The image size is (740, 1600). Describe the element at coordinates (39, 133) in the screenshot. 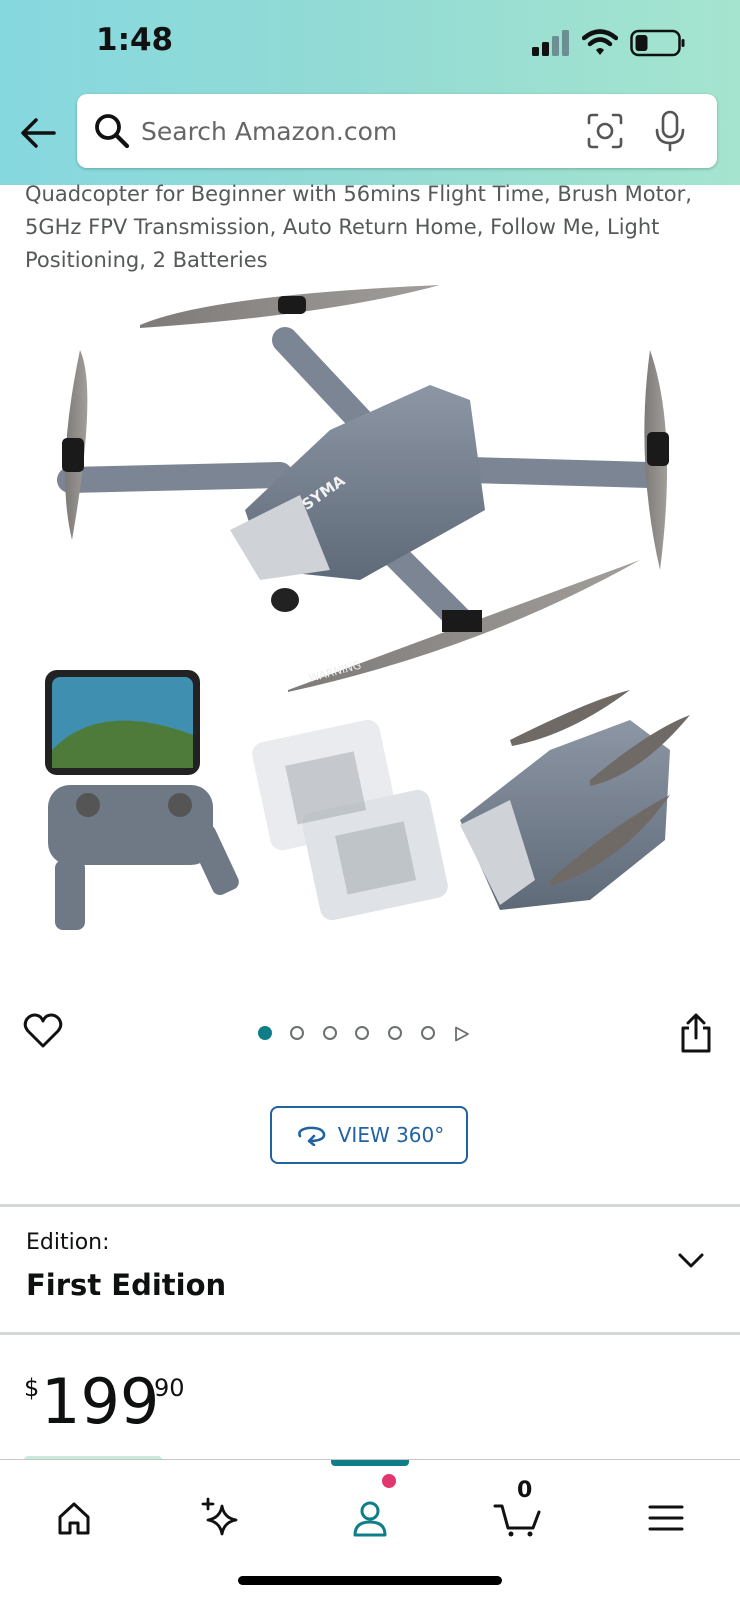

I see `back-arrow-icon` at that location.